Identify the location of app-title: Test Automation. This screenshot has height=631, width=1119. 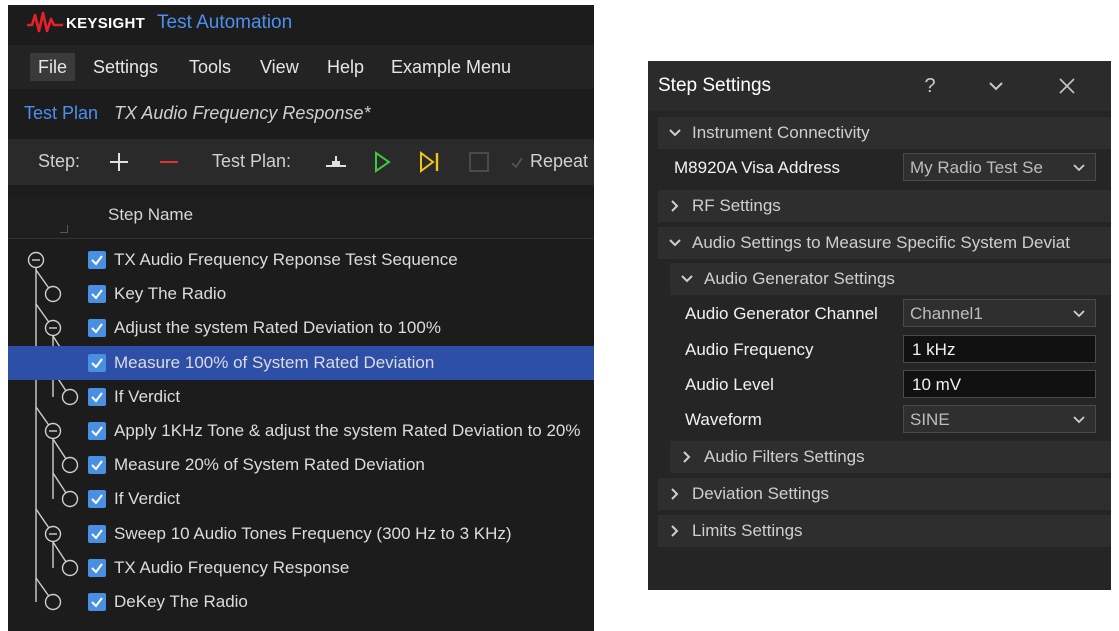
(225, 22).